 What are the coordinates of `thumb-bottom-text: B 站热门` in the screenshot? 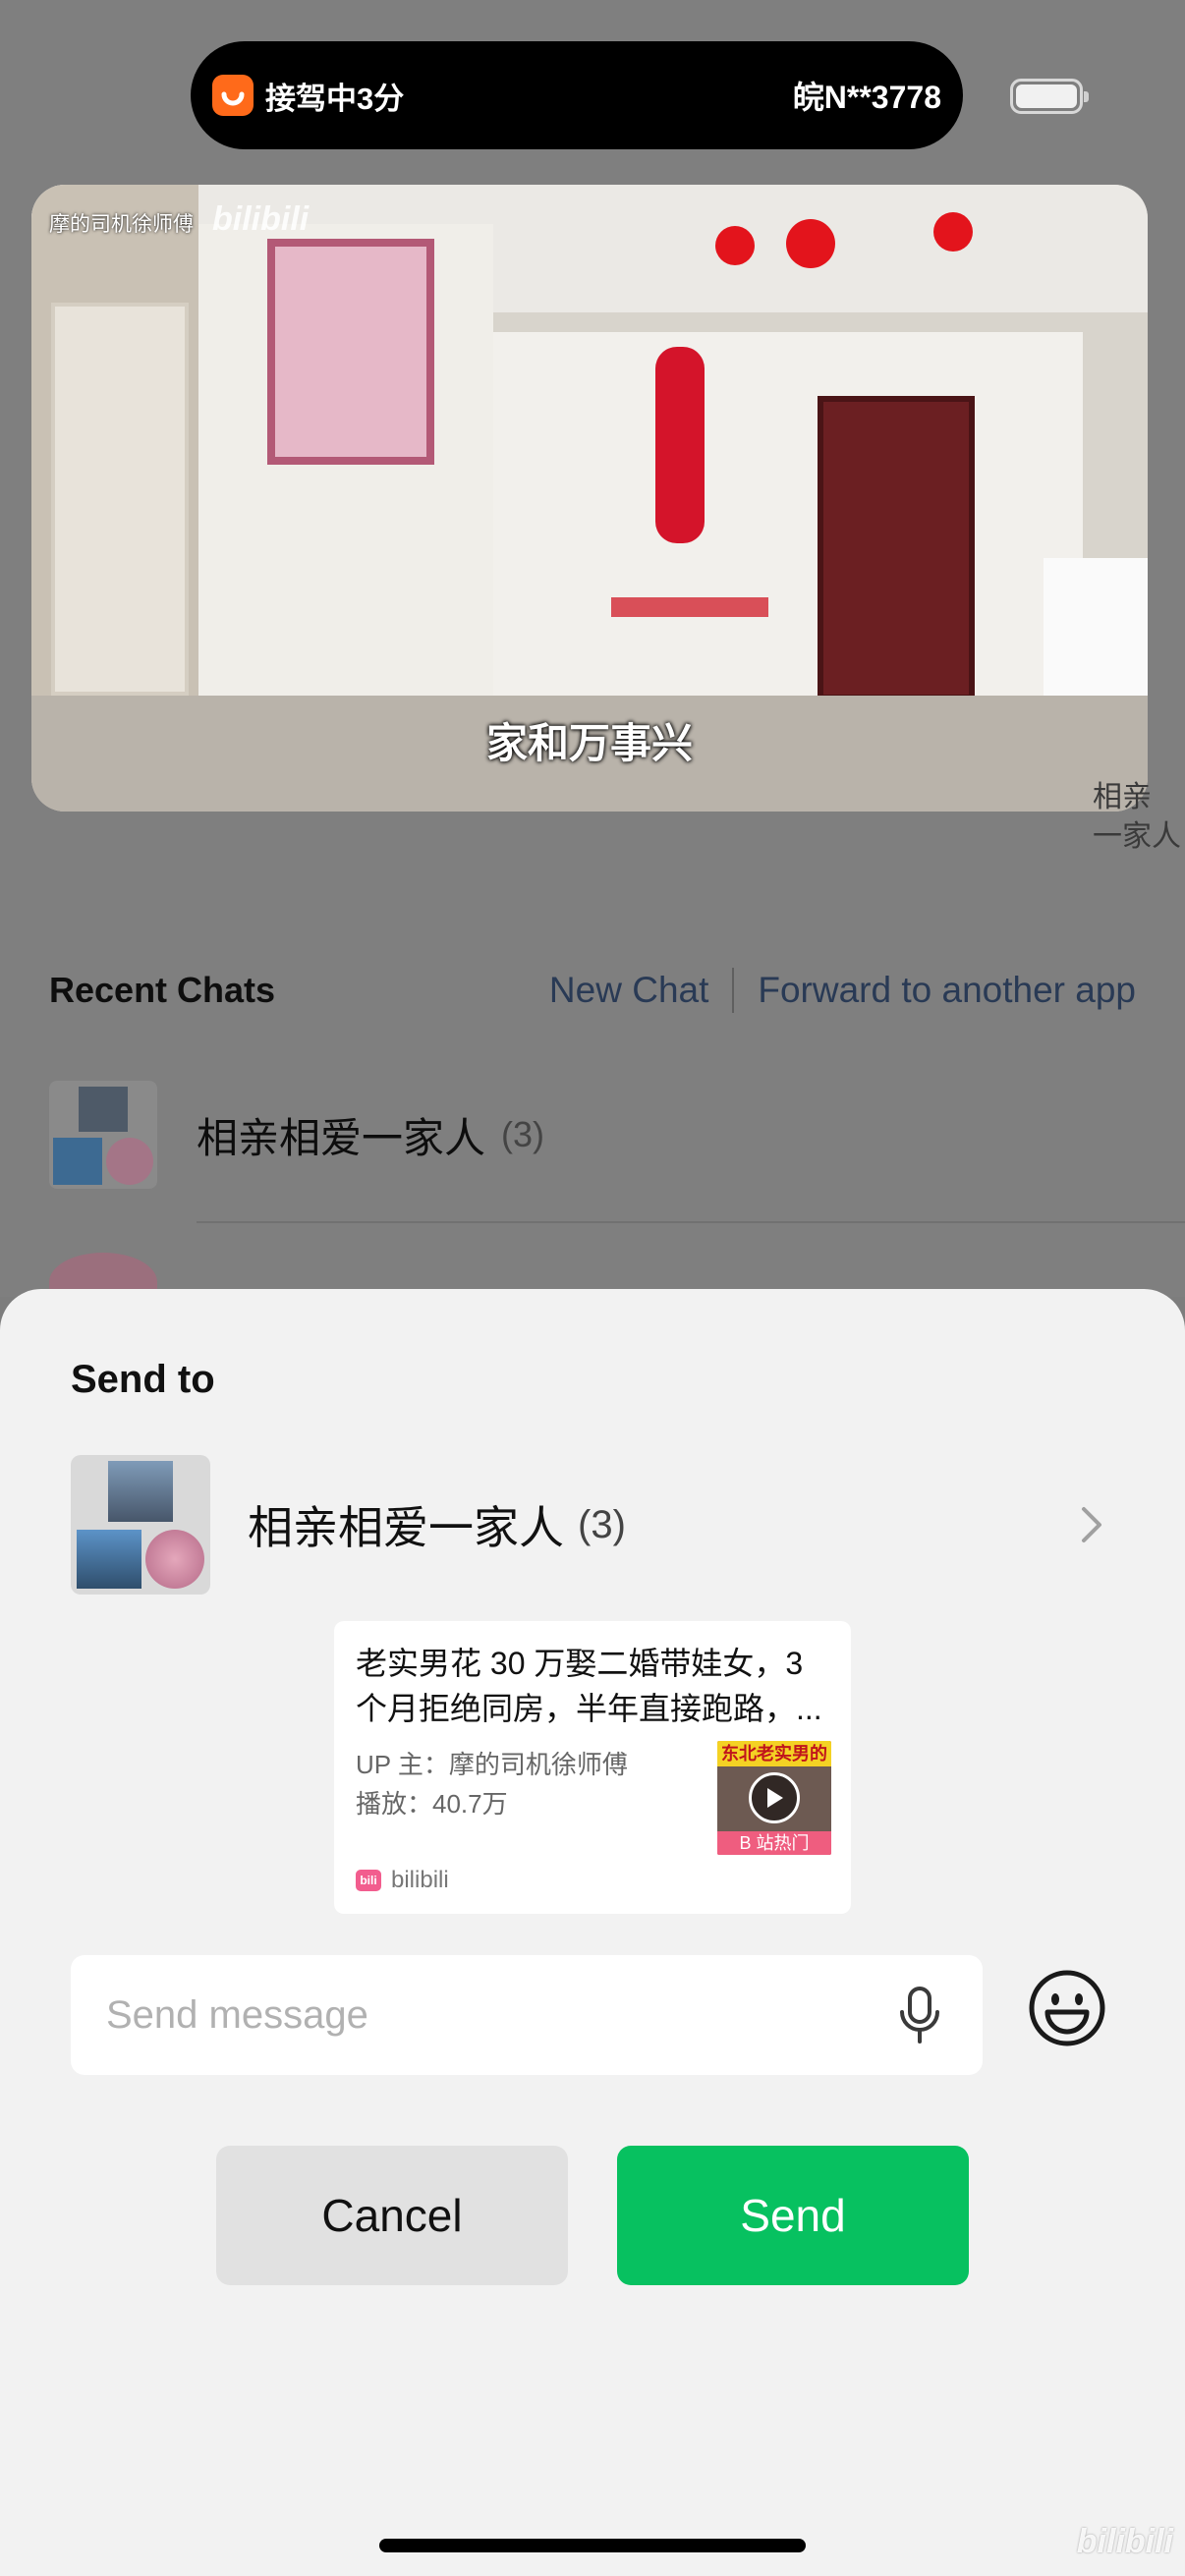 It's located at (774, 1843).